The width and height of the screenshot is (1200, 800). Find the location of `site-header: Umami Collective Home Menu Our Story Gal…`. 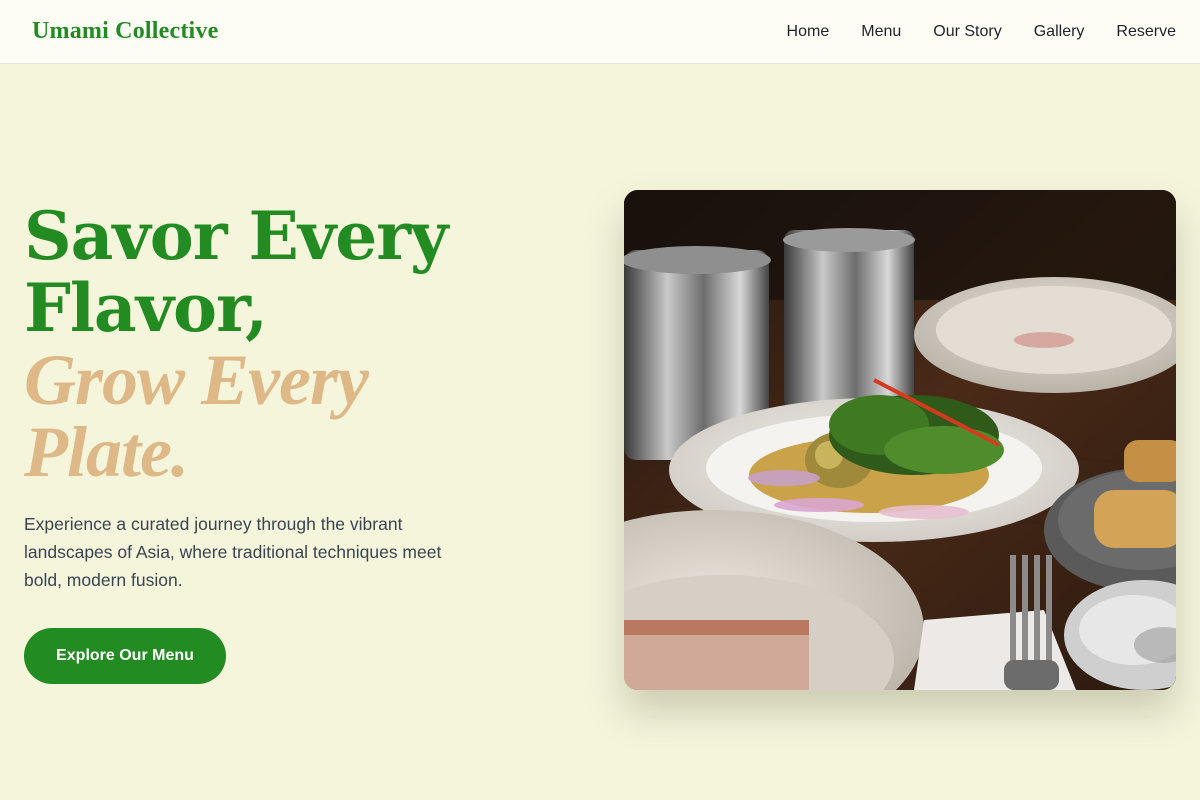

site-header: Umami Collective Home Menu Our Story Gal… is located at coordinates (600, 32).